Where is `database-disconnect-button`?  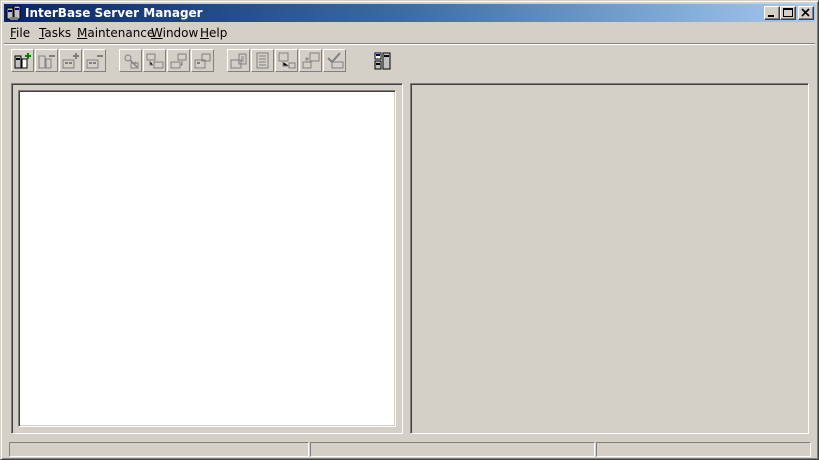
database-disconnect-button is located at coordinates (94, 60).